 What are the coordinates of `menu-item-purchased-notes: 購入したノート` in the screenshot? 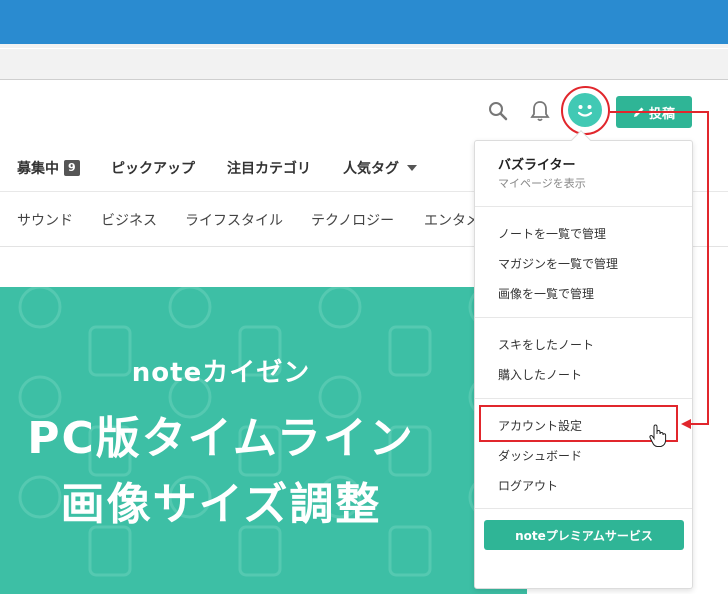 It's located at (540, 374).